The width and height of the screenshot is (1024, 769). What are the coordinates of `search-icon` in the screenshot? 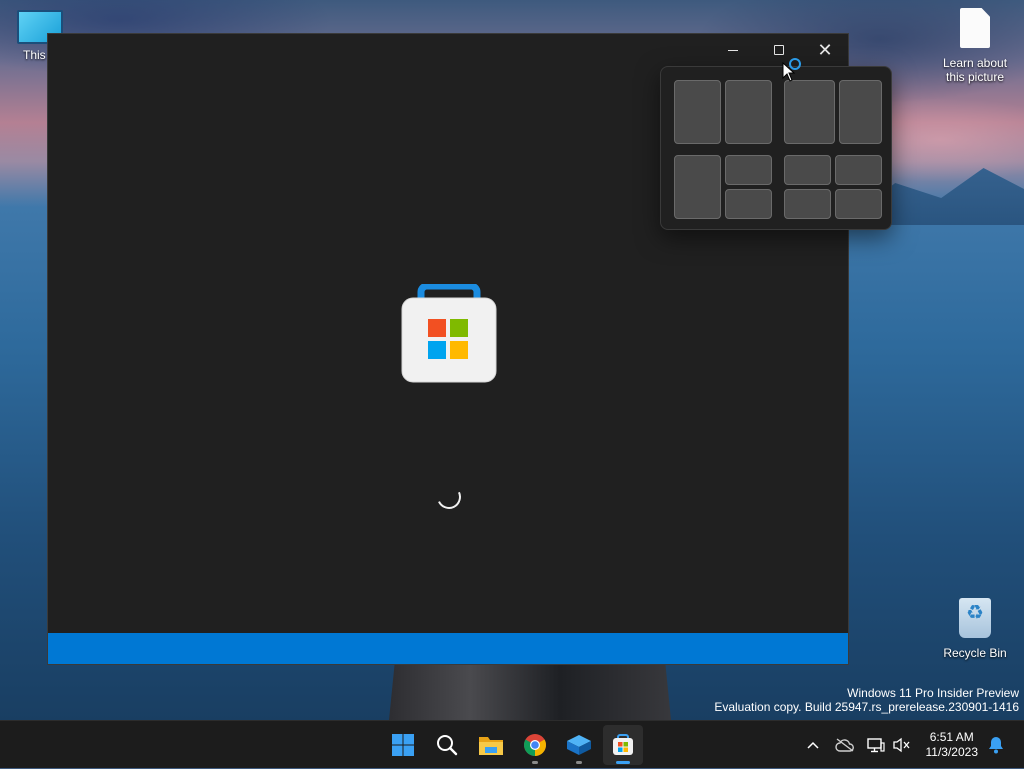 It's located at (447, 745).